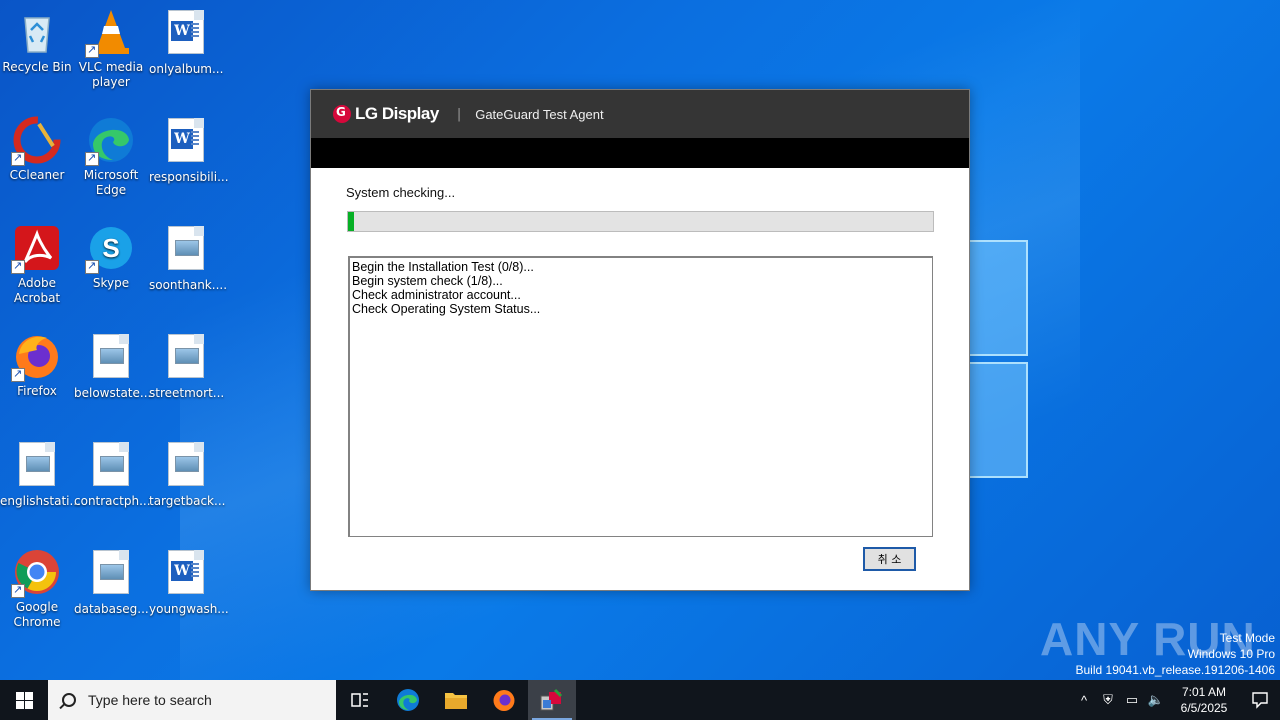 This screenshot has width=1280, height=720. I want to click on progress-fill, so click(351, 221).